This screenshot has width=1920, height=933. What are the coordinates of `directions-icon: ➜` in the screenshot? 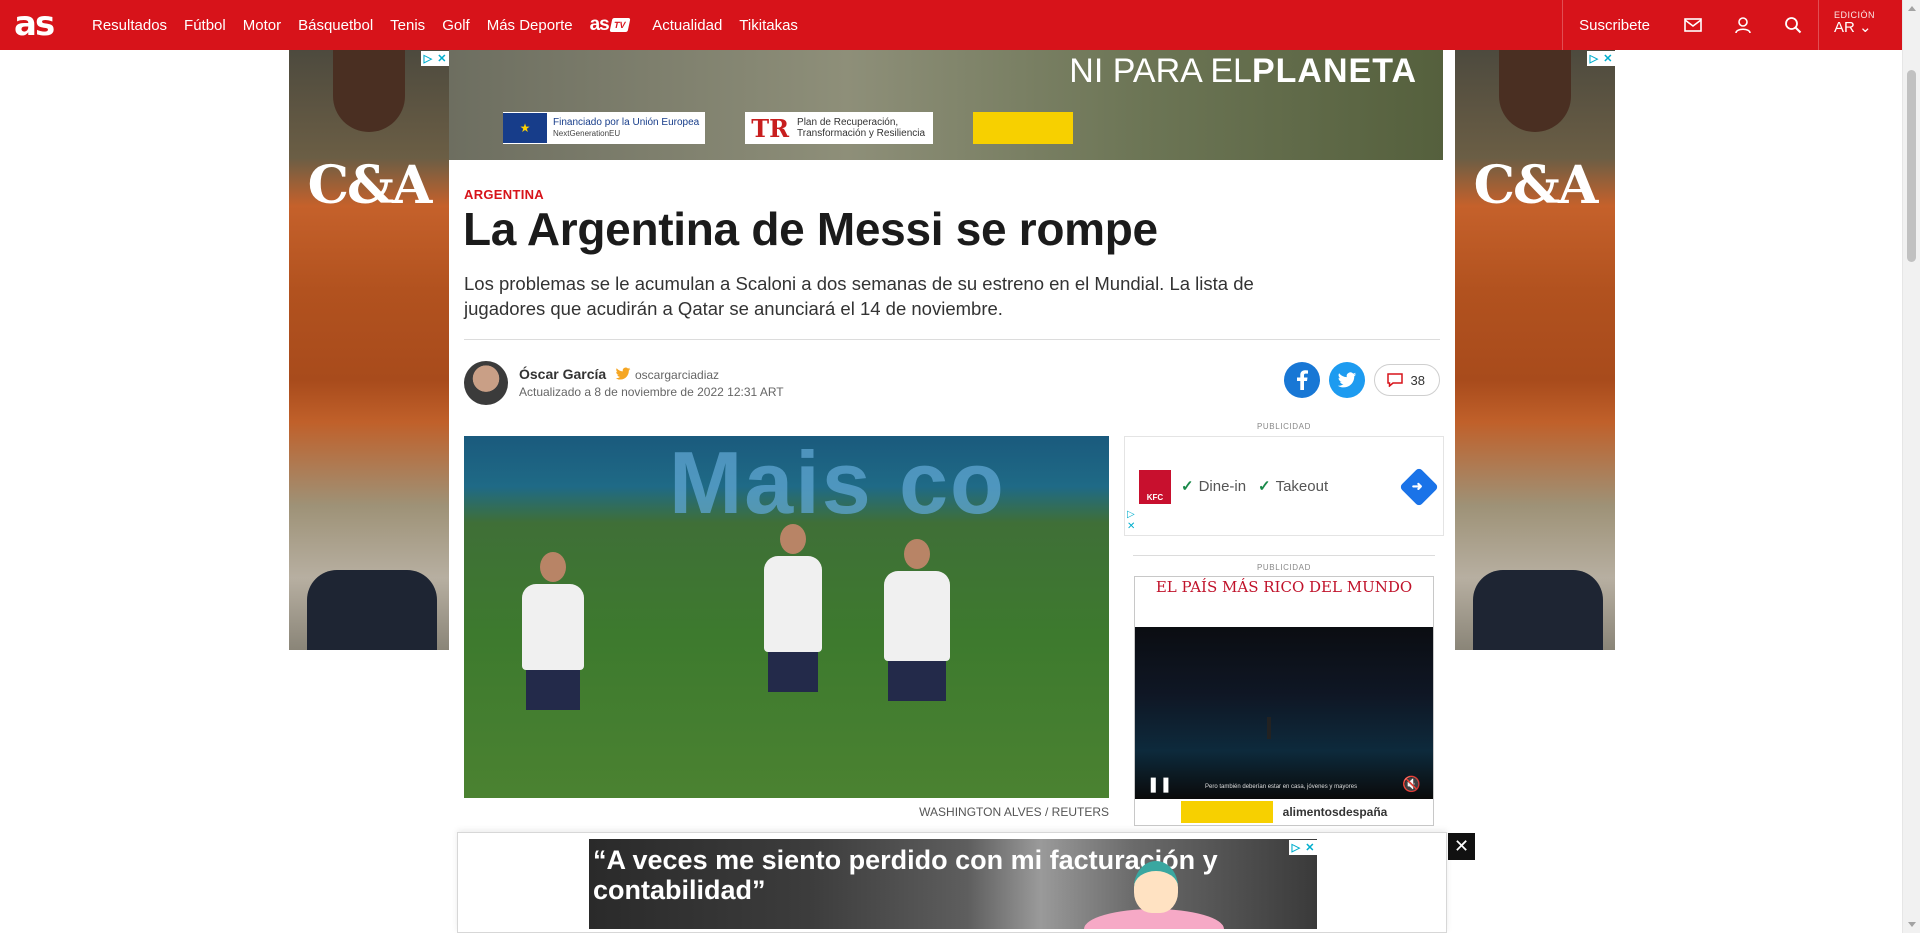 It's located at (1419, 487).